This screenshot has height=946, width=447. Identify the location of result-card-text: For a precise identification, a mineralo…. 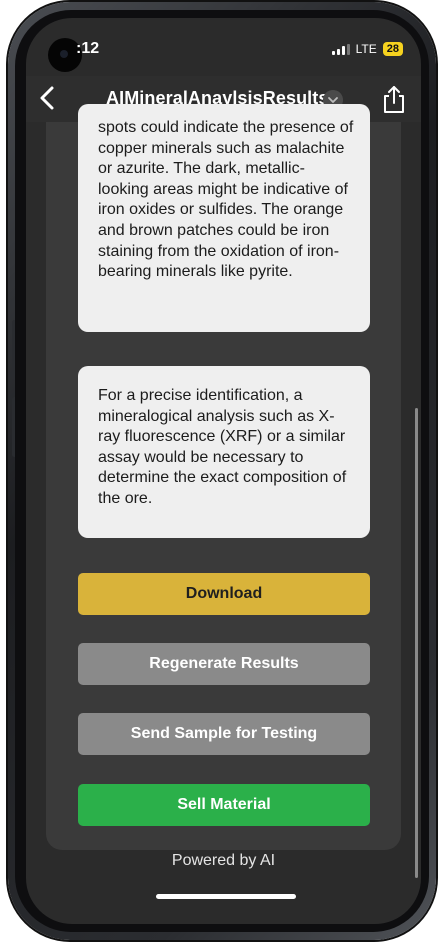
(222, 447).